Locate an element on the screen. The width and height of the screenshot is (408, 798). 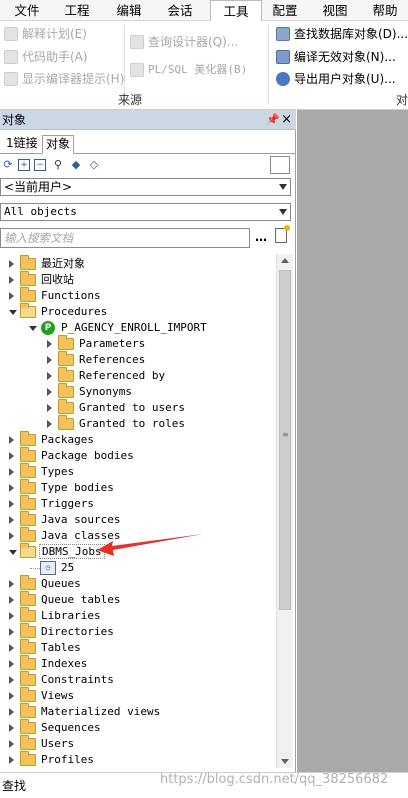
plsql-beautifier-label: PL/SQL 美化器(B) is located at coordinates (198, 69).